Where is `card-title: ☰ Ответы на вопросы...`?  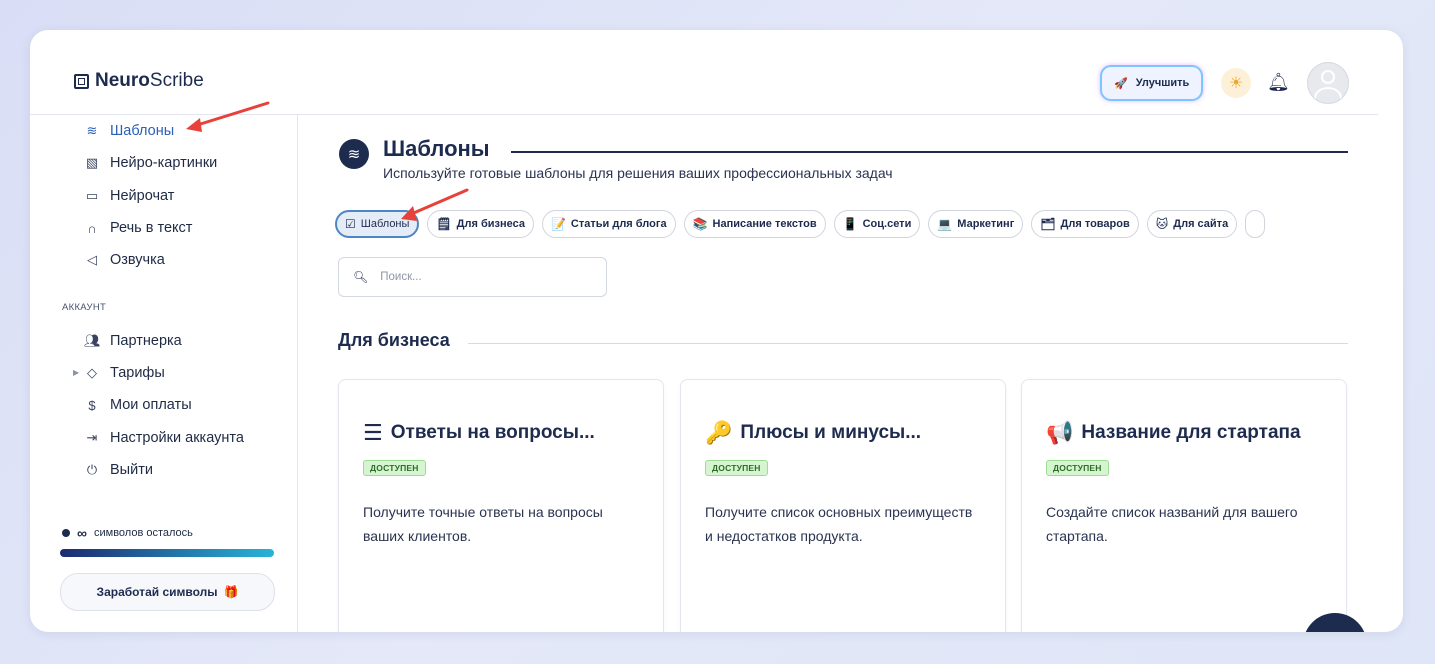 card-title: ☰ Ответы на вопросы... is located at coordinates (479, 433).